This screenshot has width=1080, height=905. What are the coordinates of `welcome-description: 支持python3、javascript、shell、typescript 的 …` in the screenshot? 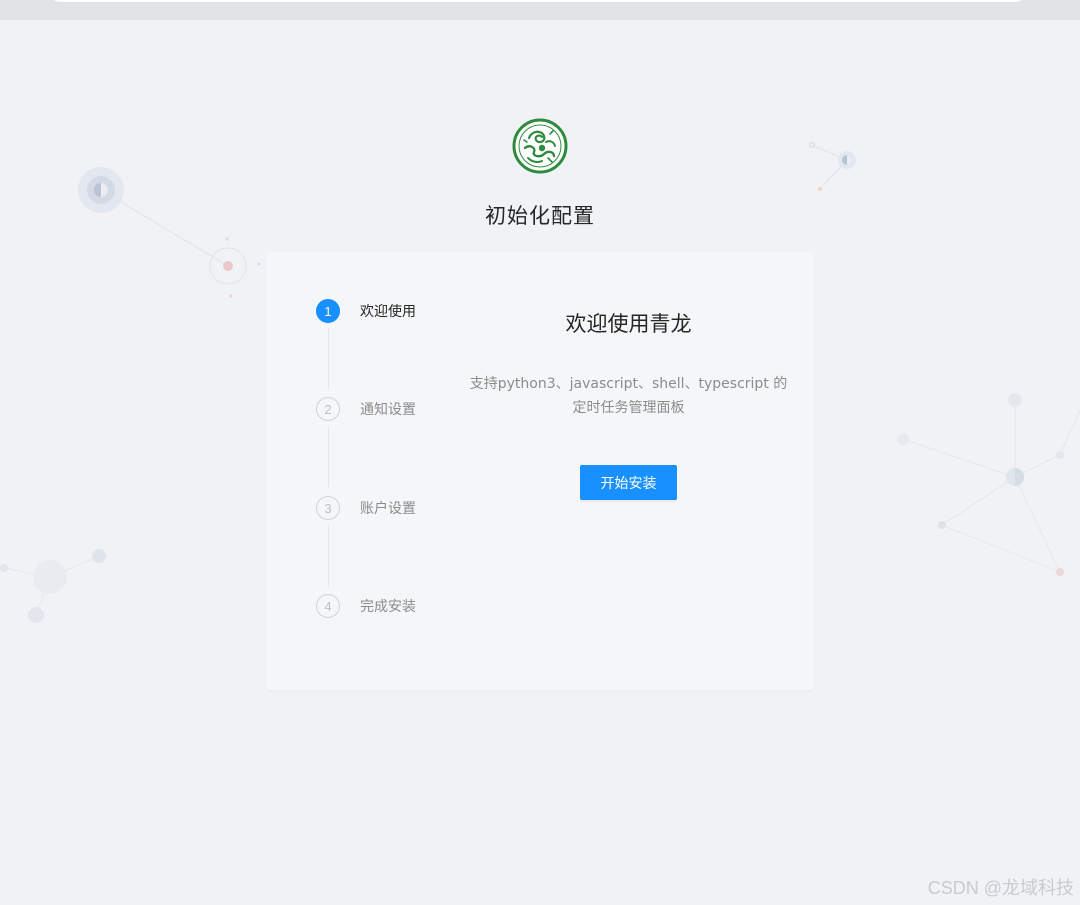 It's located at (628, 396).